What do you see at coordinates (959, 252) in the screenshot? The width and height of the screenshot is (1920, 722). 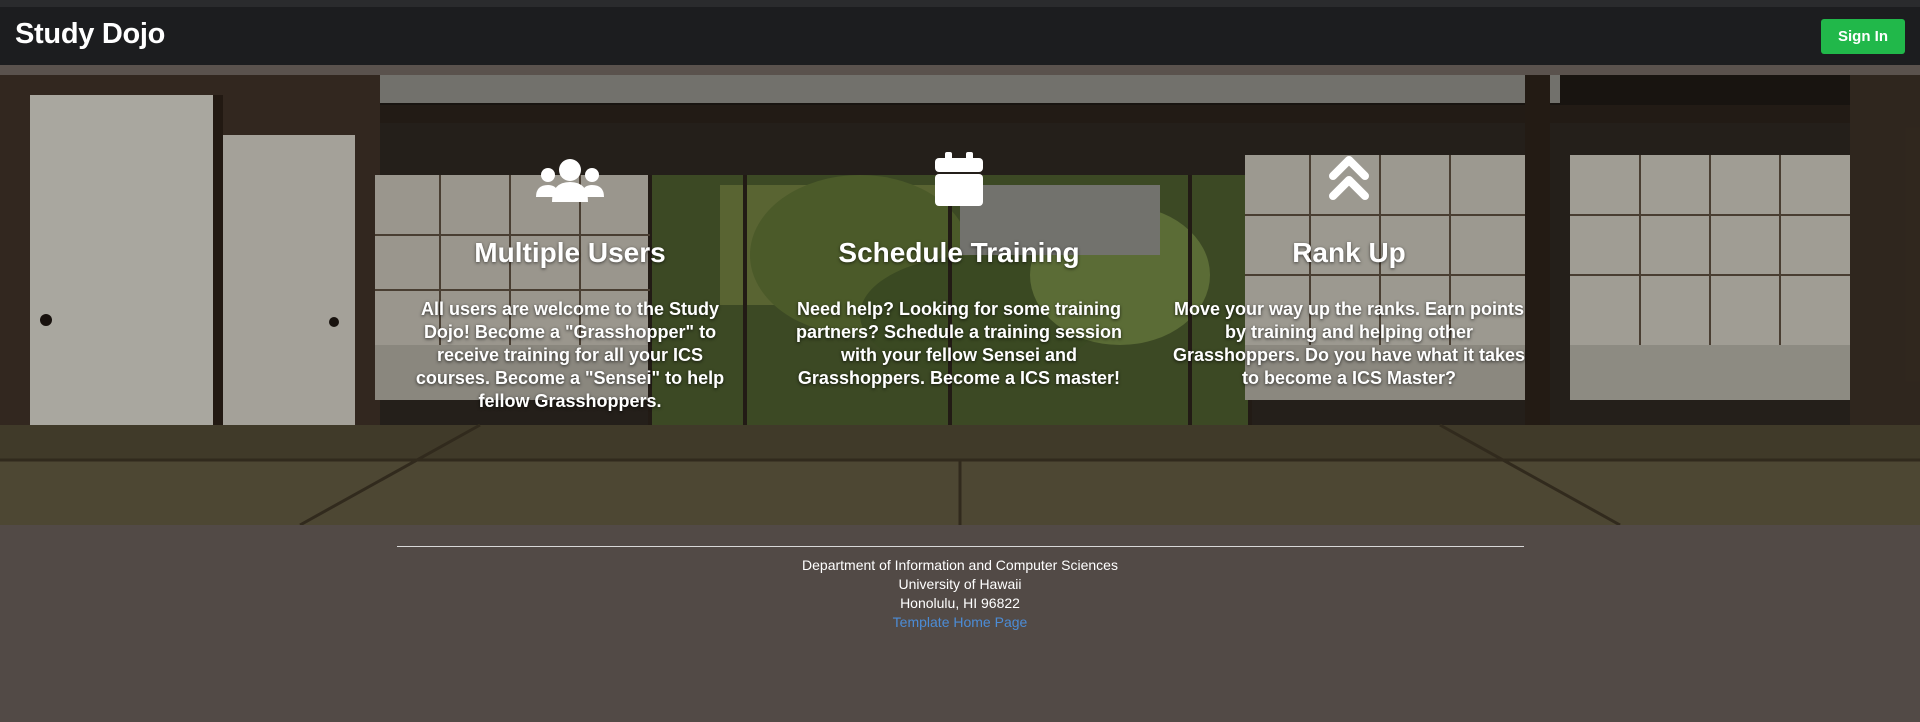 I see `feature-title: Schedule Training` at bounding box center [959, 252].